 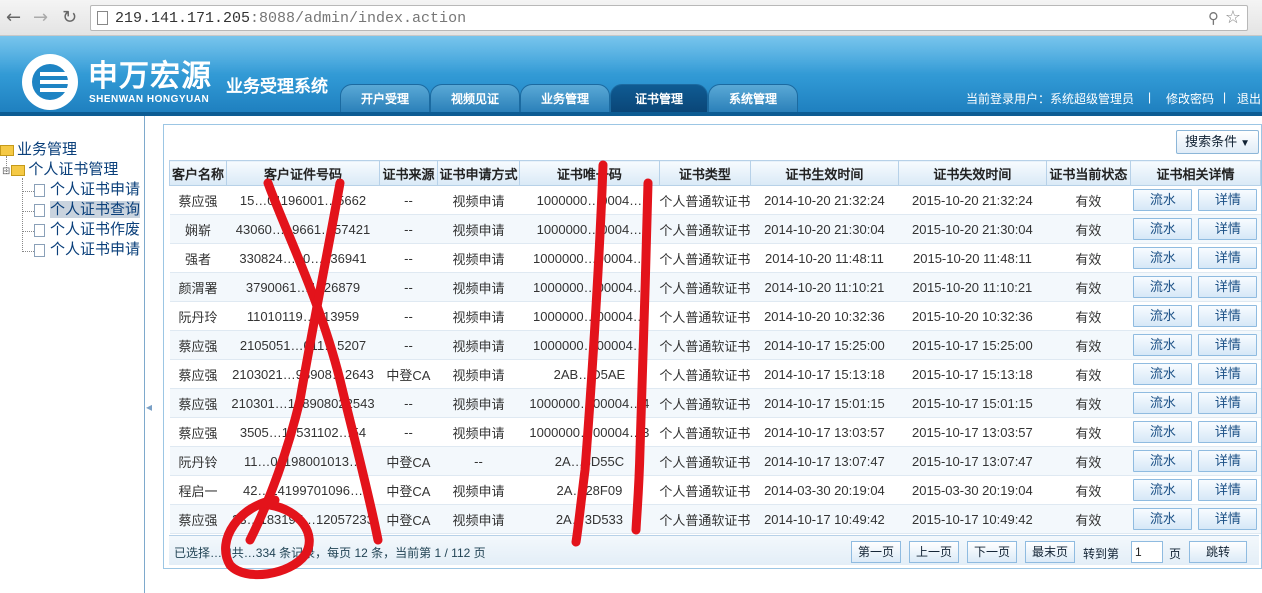 I want to click on system-title: 业务受理系统, so click(x=277, y=86).